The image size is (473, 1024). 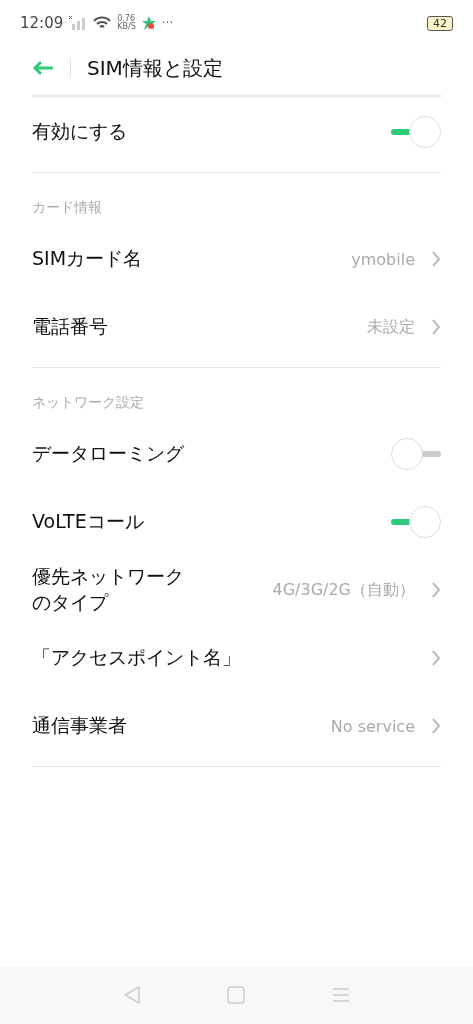 I want to click on home-icon, so click(x=236, y=995).